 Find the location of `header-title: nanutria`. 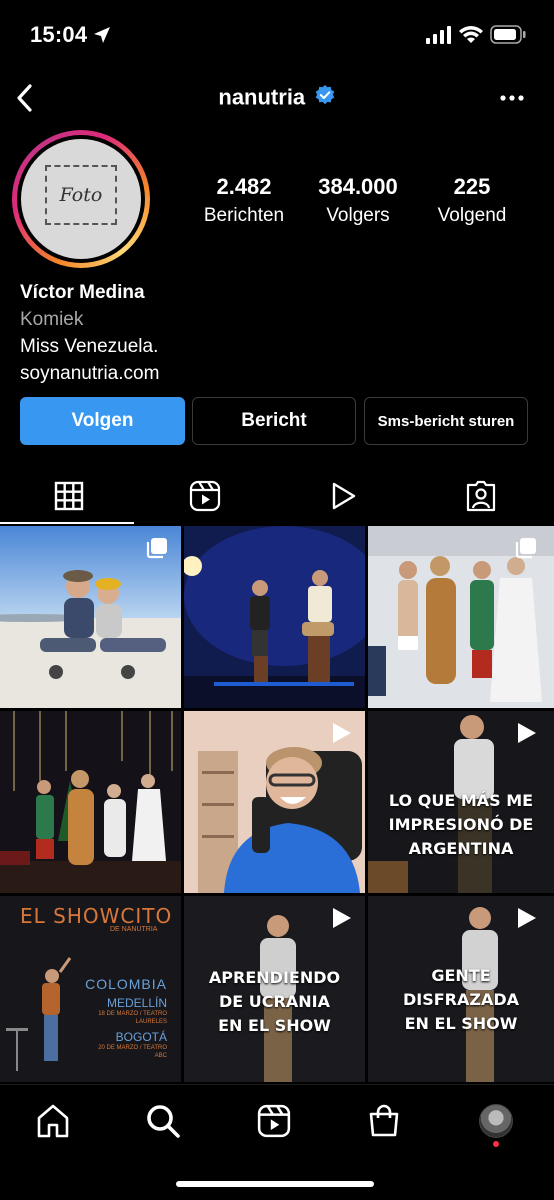

header-title: nanutria is located at coordinates (277, 97).